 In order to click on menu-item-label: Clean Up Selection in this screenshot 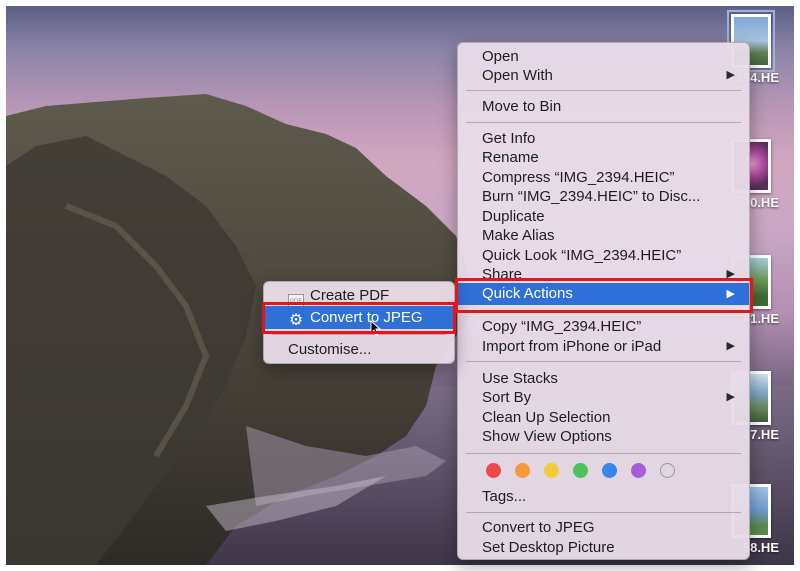, I will do `click(546, 417)`.